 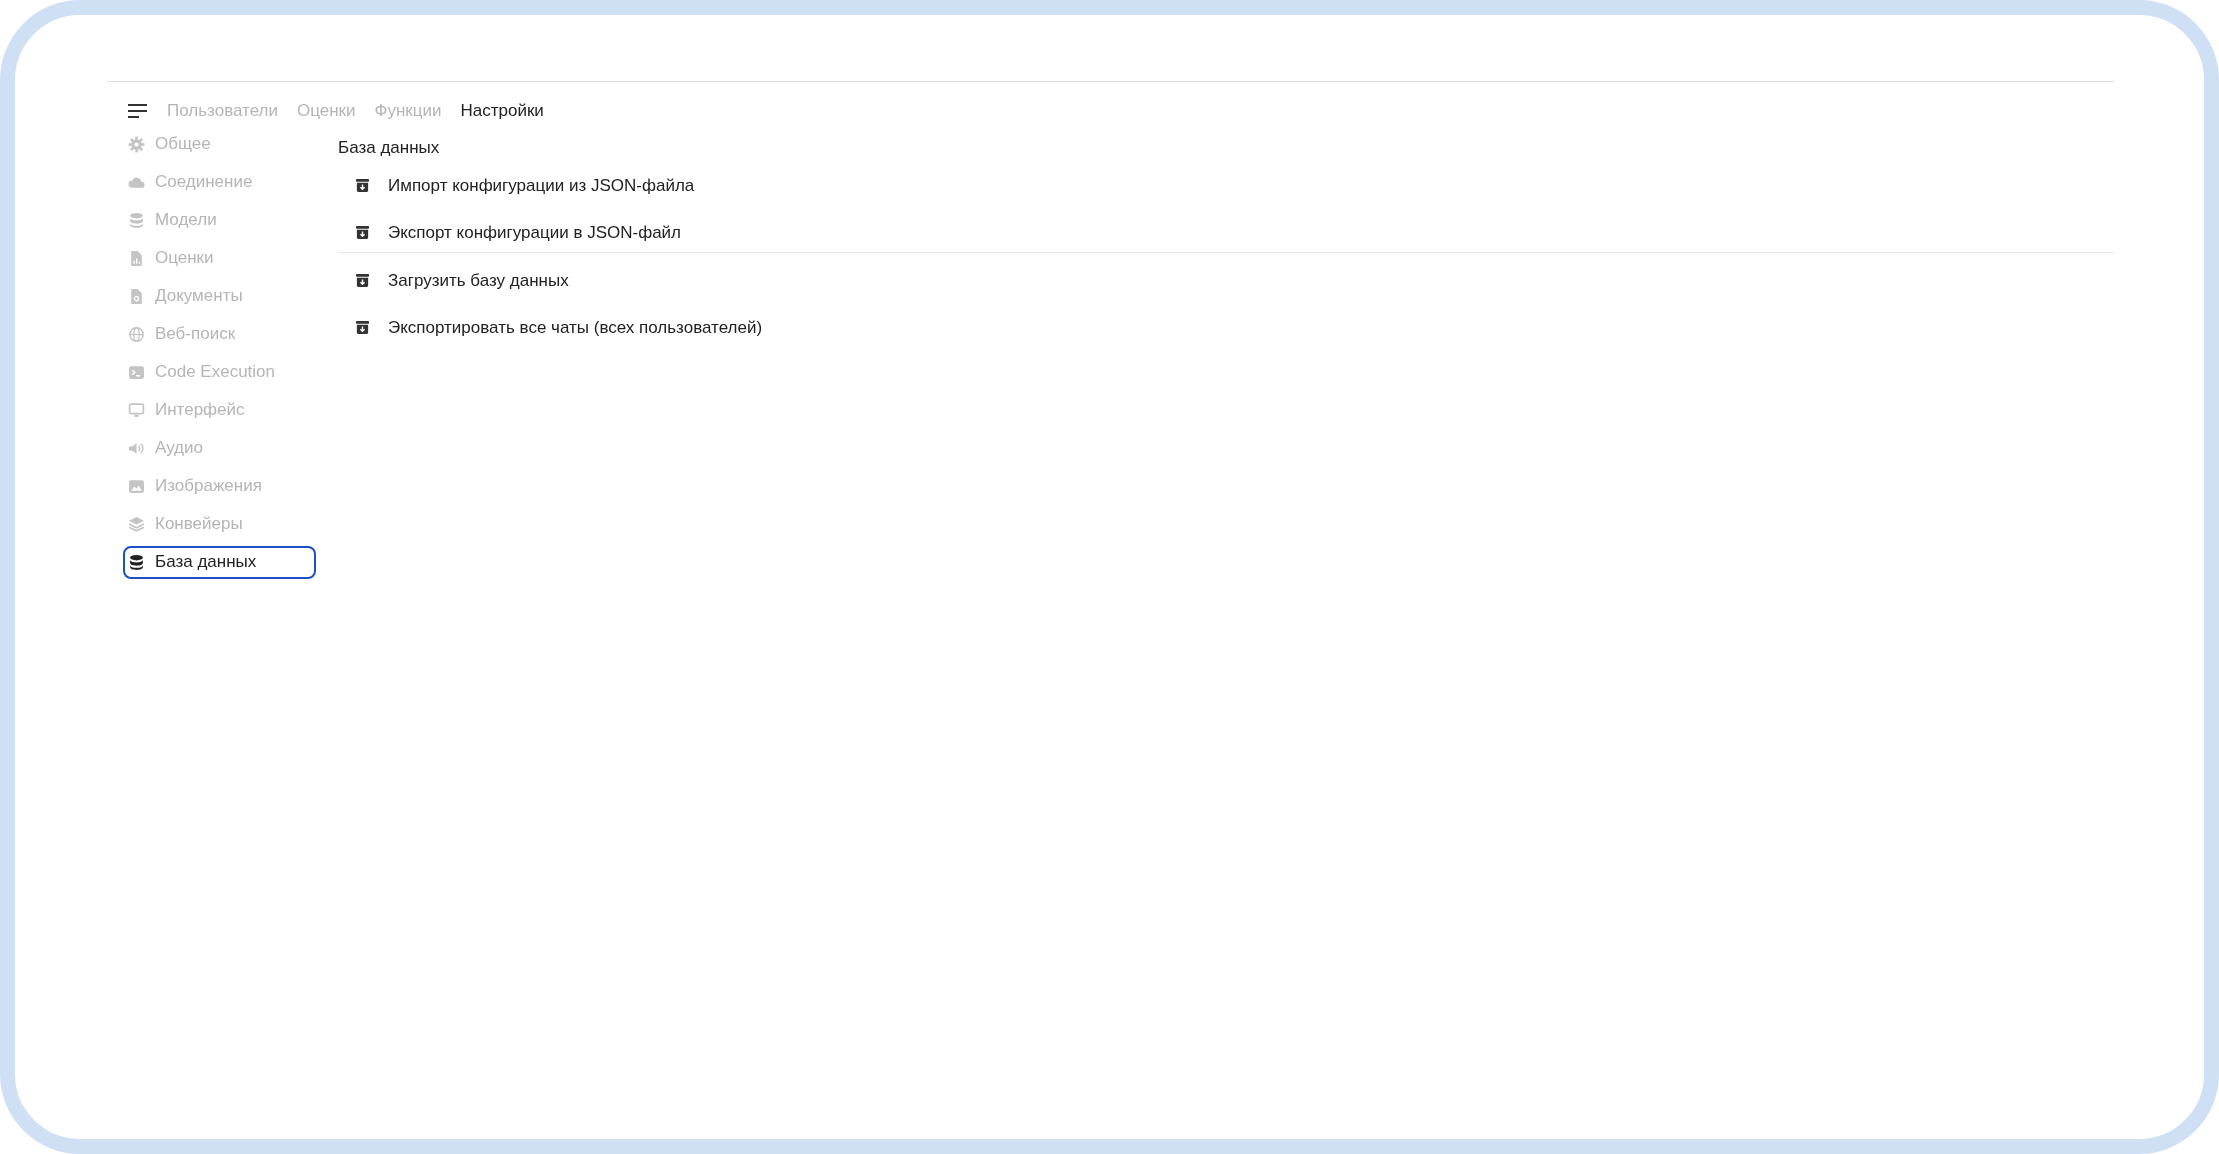 What do you see at coordinates (136, 410) in the screenshot?
I see `monitor-icon` at bounding box center [136, 410].